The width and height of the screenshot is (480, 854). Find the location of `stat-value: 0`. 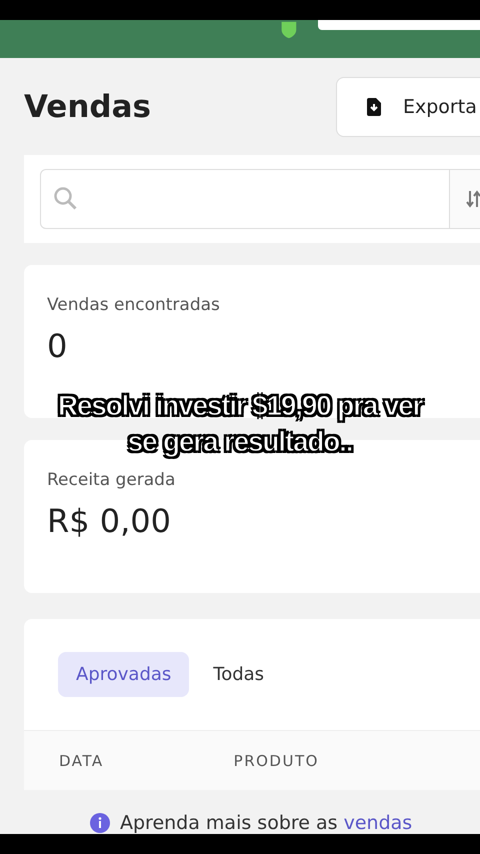

stat-value: 0 is located at coordinates (57, 346).